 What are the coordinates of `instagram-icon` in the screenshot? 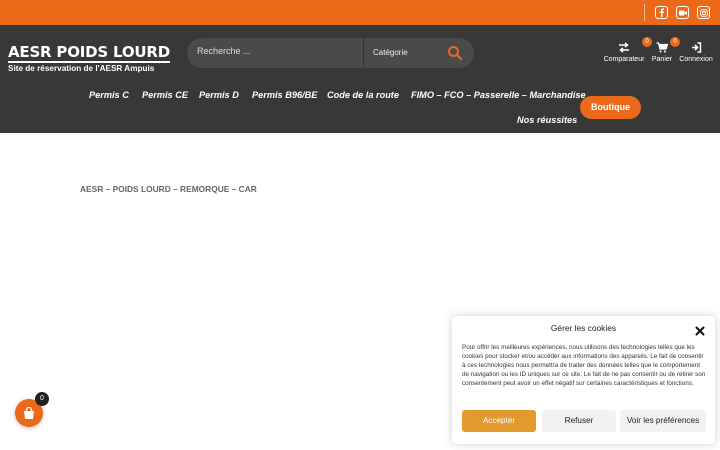 It's located at (703, 12).